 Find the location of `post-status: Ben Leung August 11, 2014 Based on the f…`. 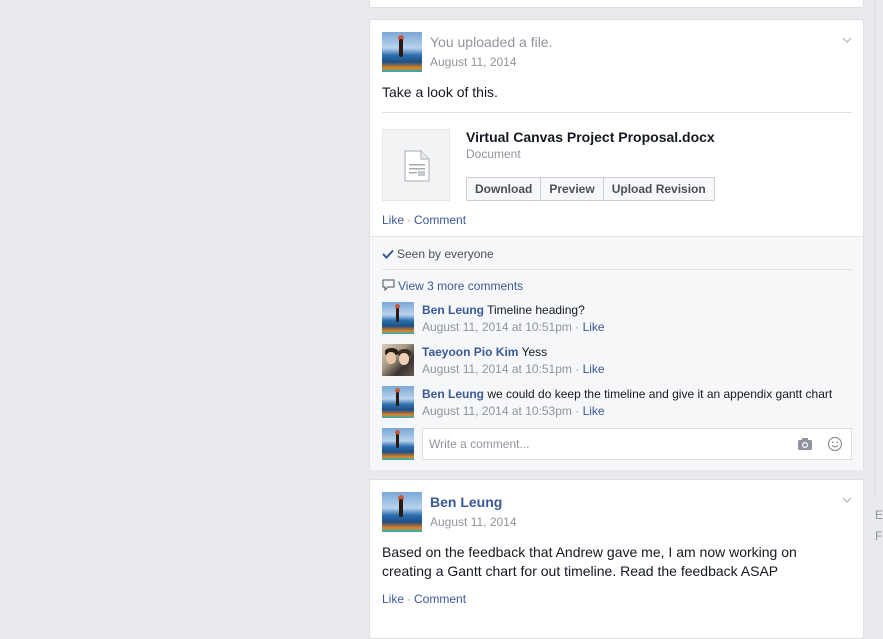

post-status: Ben Leung August 11, 2014 Based on the f… is located at coordinates (616, 559).